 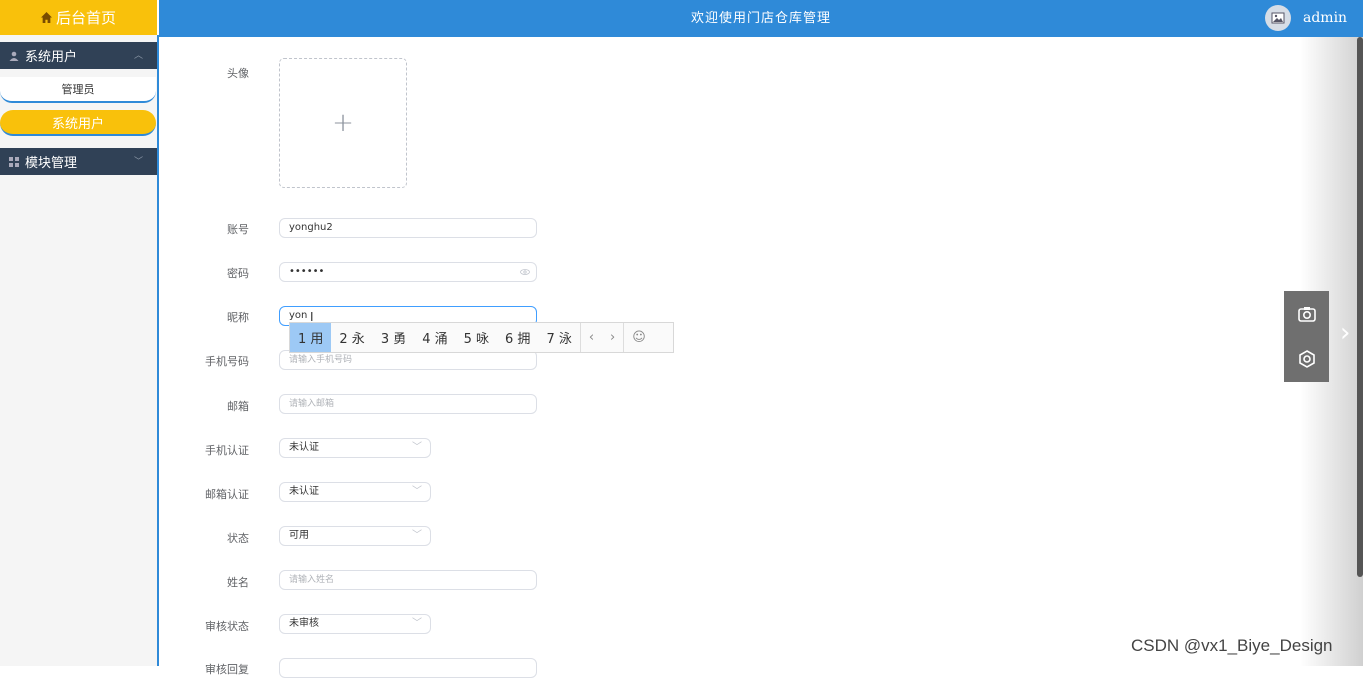 I want to click on ime-candidate: 5 咏, so click(x=476, y=337).